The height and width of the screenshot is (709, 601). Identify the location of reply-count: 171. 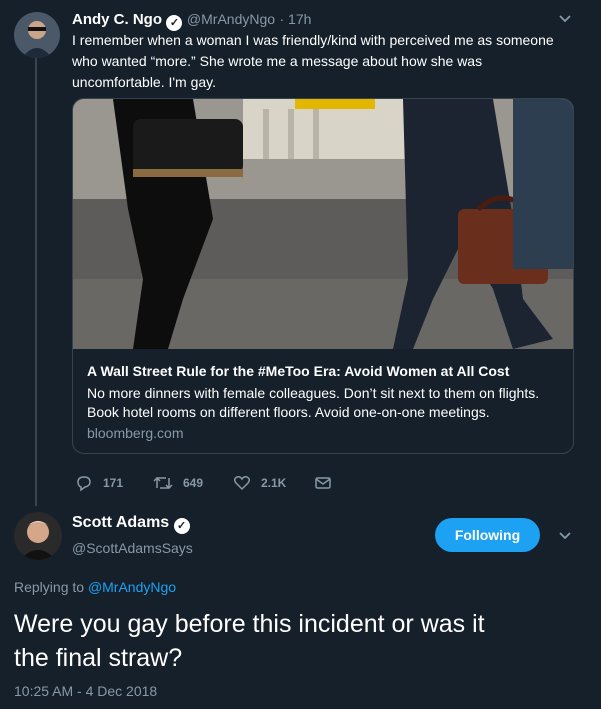
(113, 483).